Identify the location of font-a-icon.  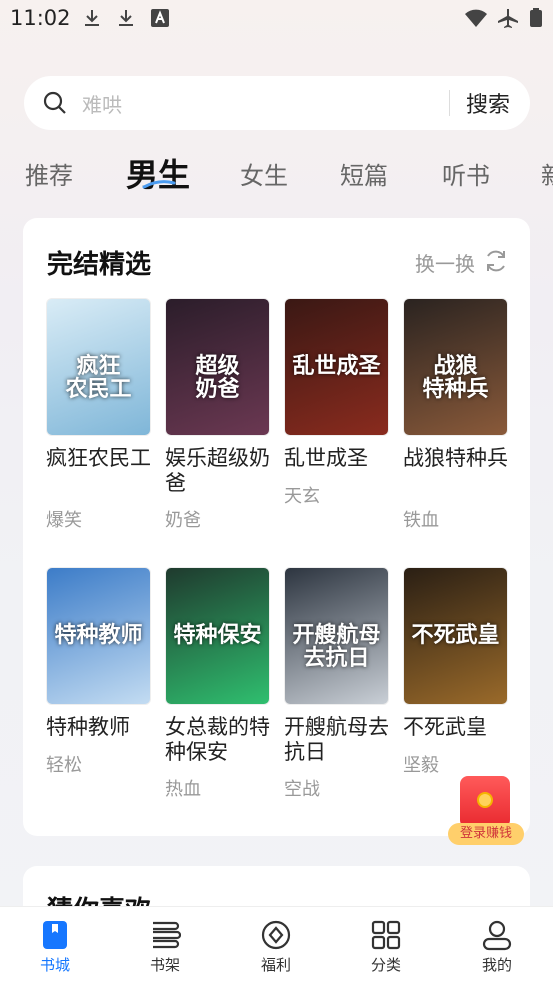
(160, 18).